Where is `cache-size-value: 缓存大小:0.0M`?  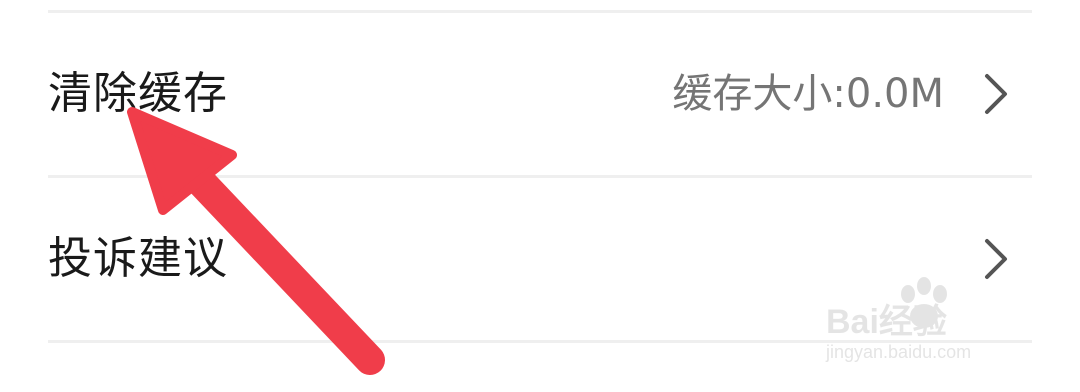 cache-size-value: 缓存大小:0.0M is located at coordinates (808, 94).